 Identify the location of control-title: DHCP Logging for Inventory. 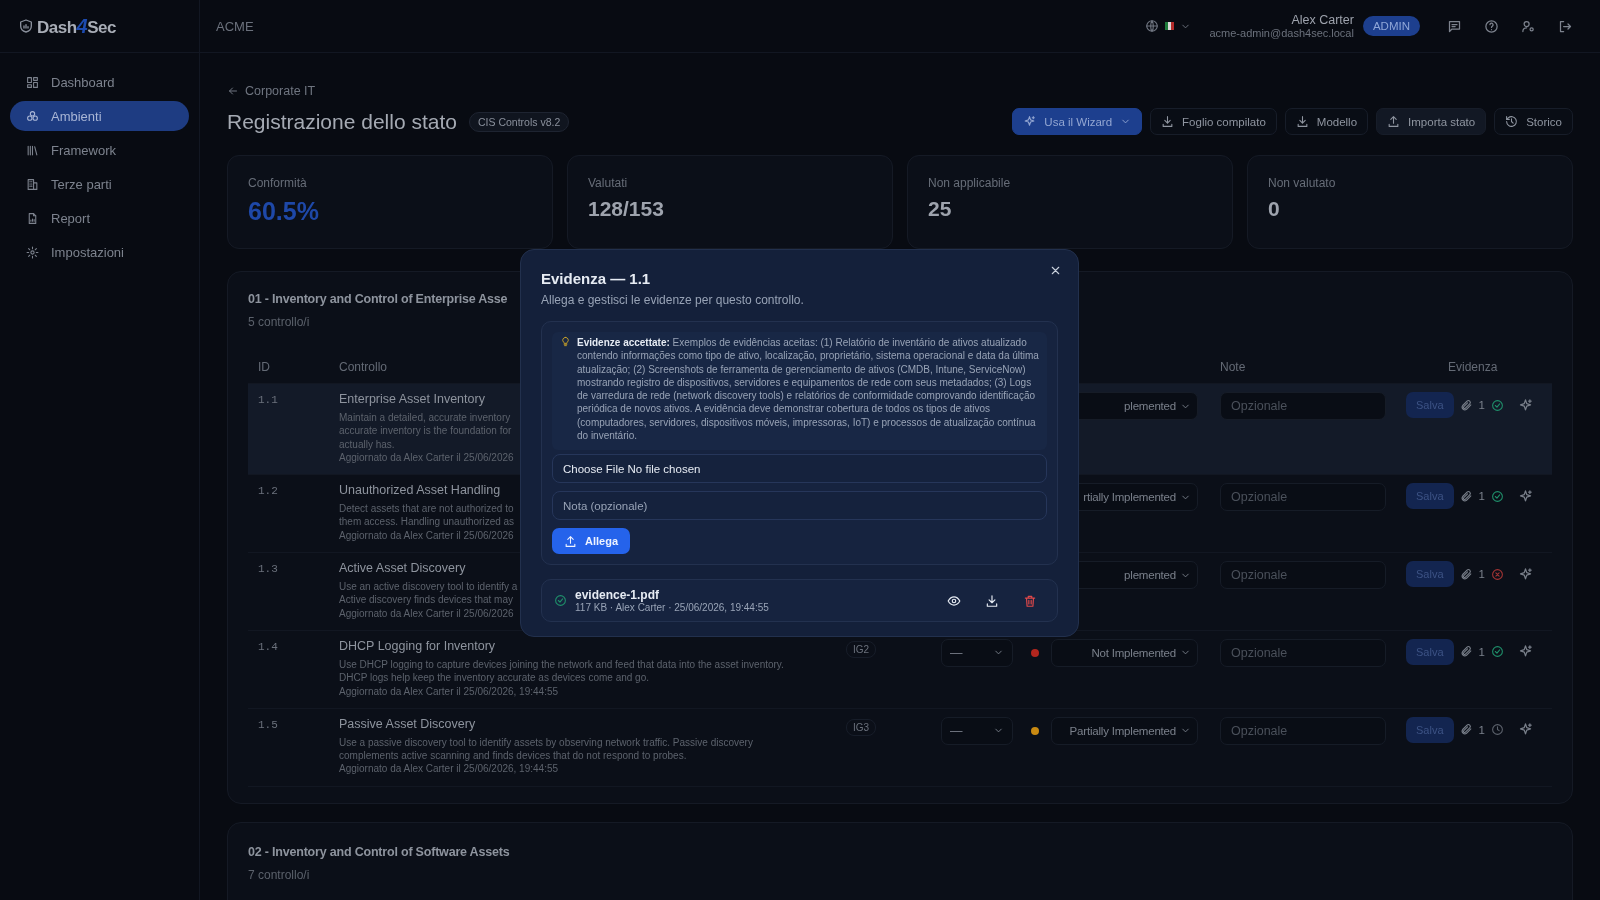
(417, 645).